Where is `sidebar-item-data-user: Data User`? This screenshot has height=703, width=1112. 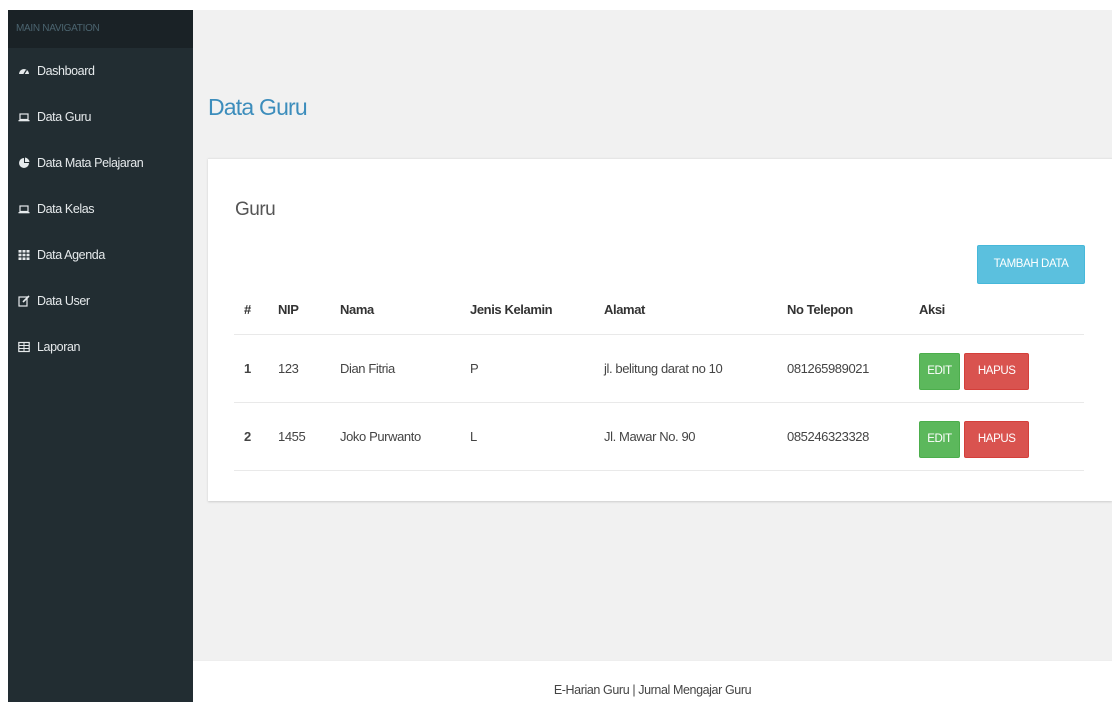 sidebar-item-data-user: Data User is located at coordinates (100, 301).